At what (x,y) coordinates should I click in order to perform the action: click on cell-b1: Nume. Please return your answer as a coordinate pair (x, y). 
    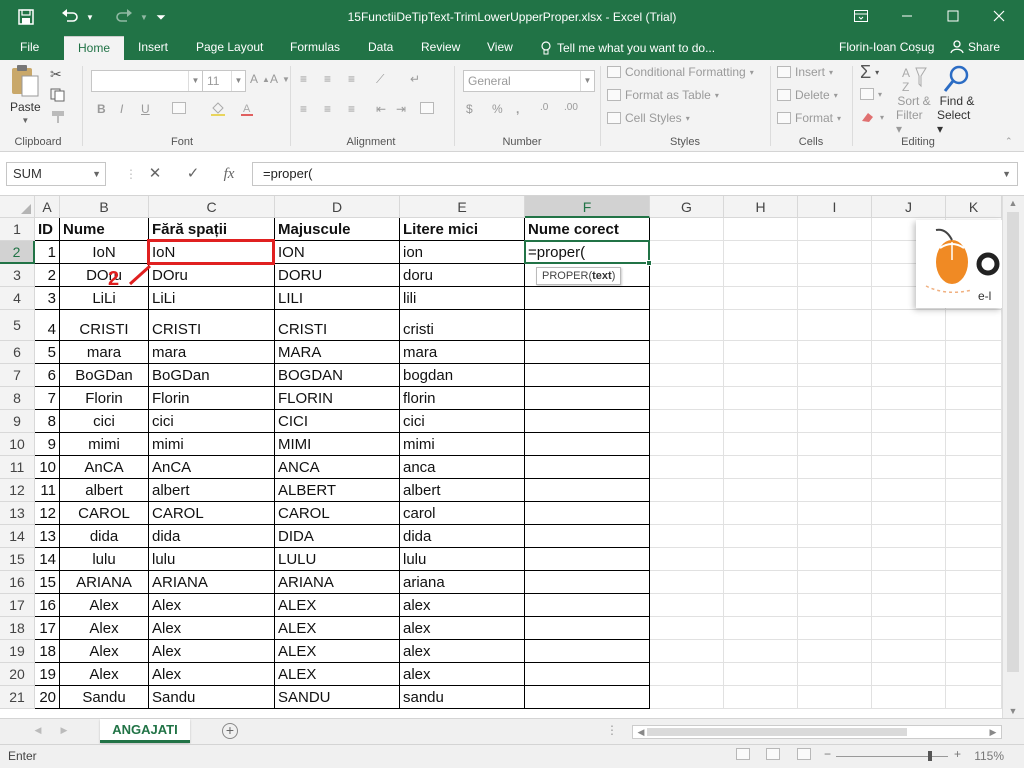
    Looking at the image, I should click on (104, 229).